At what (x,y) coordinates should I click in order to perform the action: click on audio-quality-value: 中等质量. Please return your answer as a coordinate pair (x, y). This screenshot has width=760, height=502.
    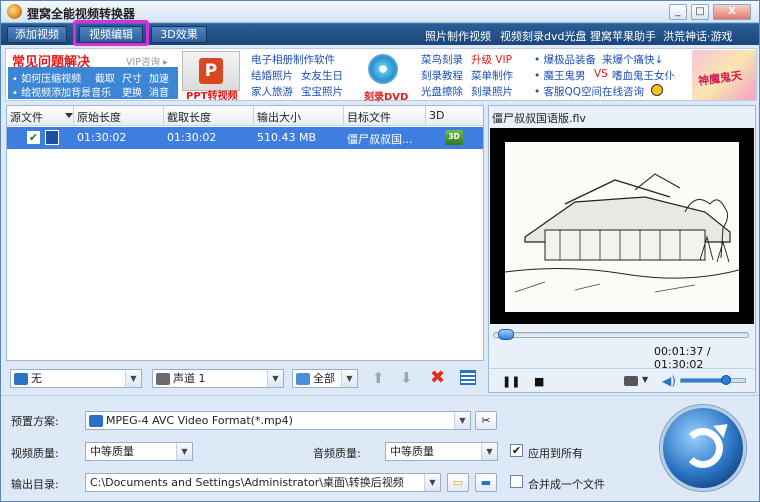
    Looking at the image, I should click on (412, 451).